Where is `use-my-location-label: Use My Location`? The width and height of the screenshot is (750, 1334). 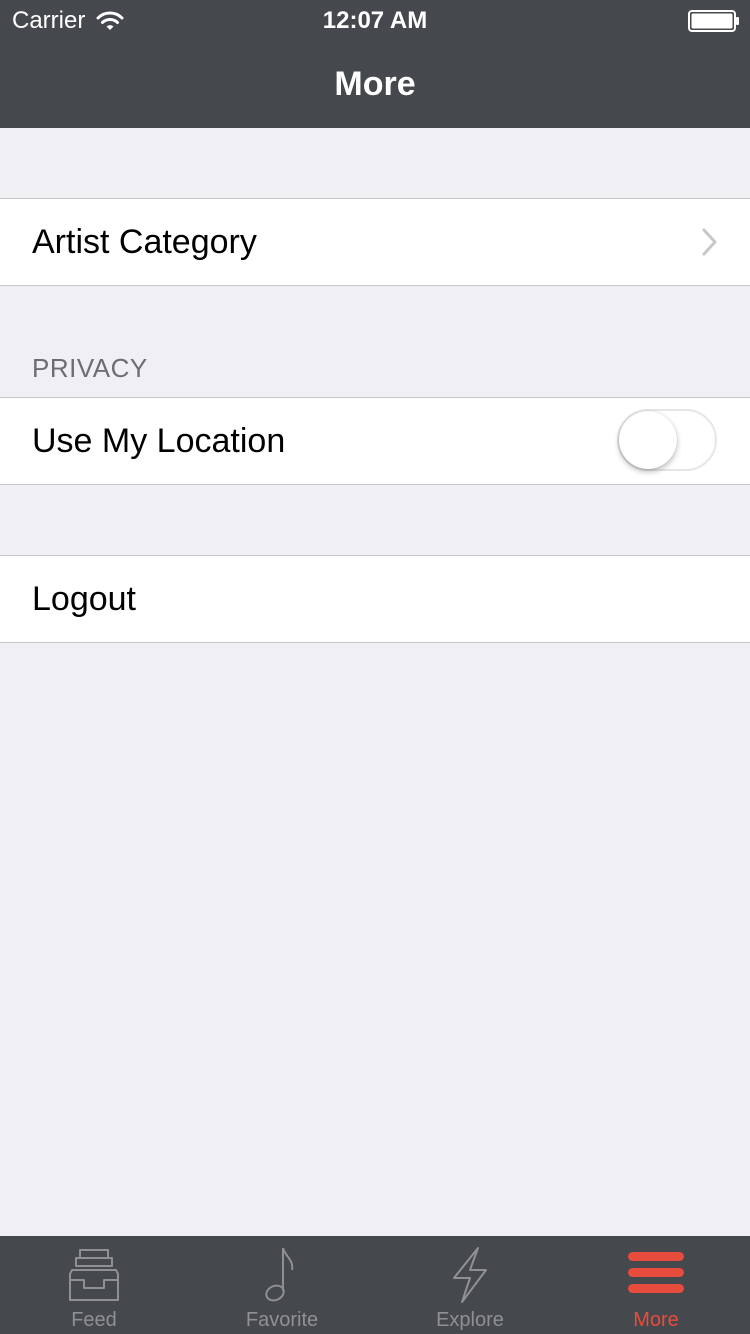
use-my-location-label: Use My Location is located at coordinates (159, 440).